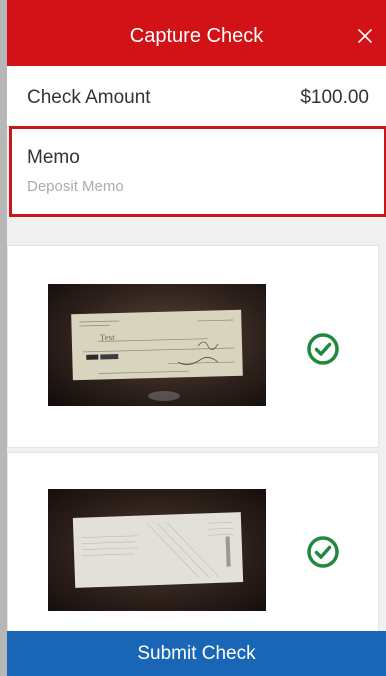  I want to click on close-icon, so click(365, 36).